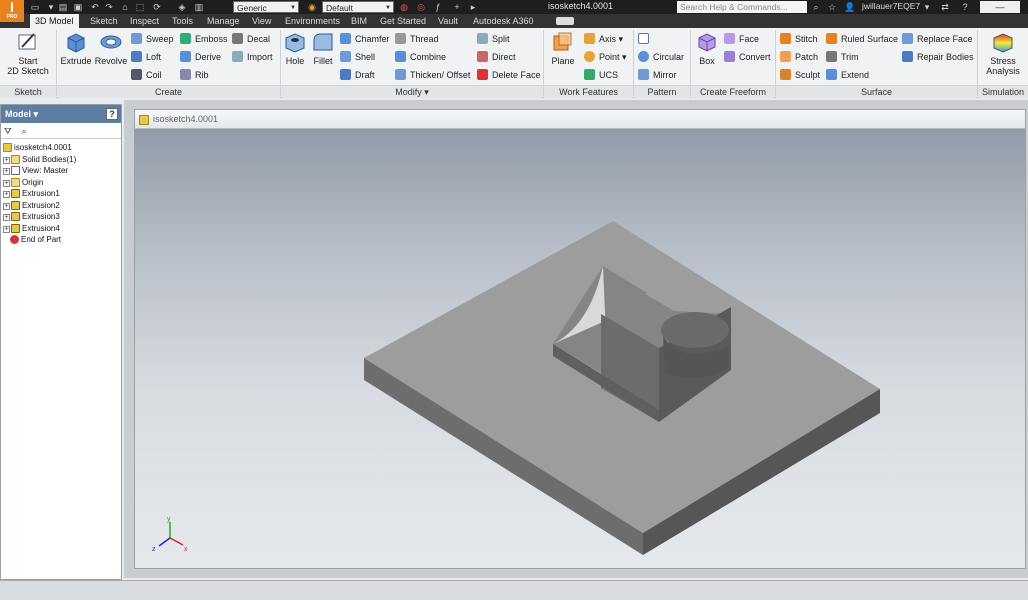  I want to click on update-icon: ⟳, so click(157, 7).